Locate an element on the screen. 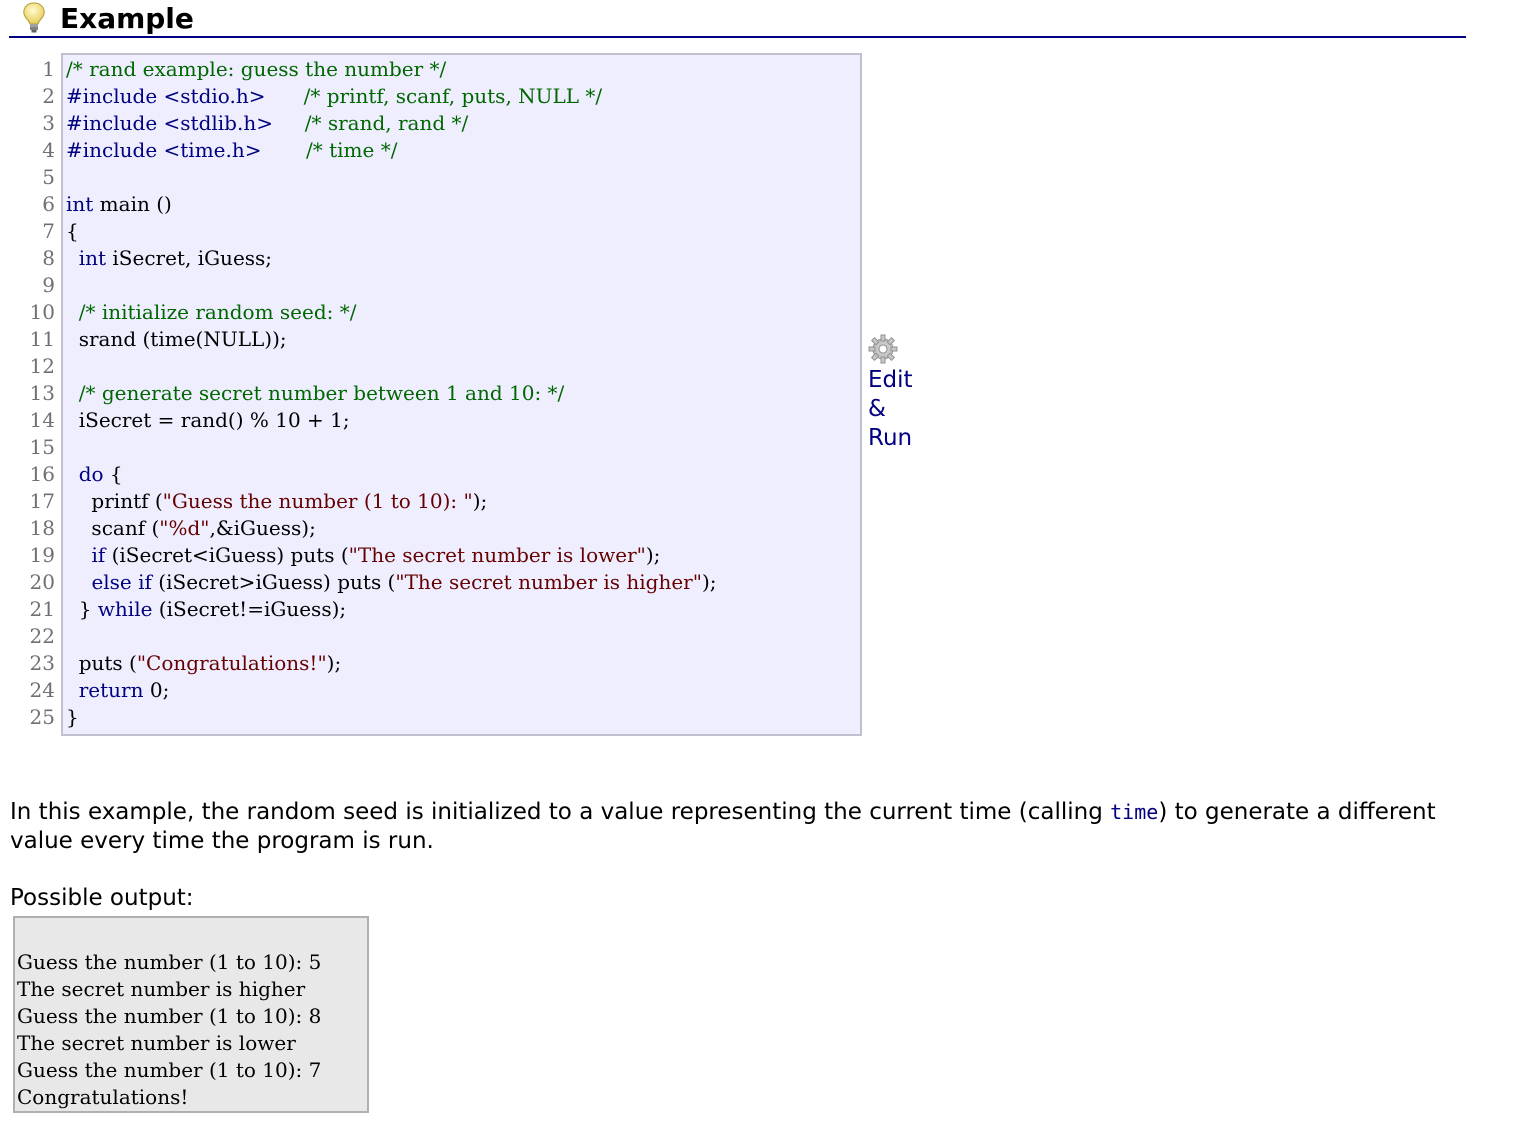  edit-and-run-link: Edit & Run is located at coordinates (898, 393).